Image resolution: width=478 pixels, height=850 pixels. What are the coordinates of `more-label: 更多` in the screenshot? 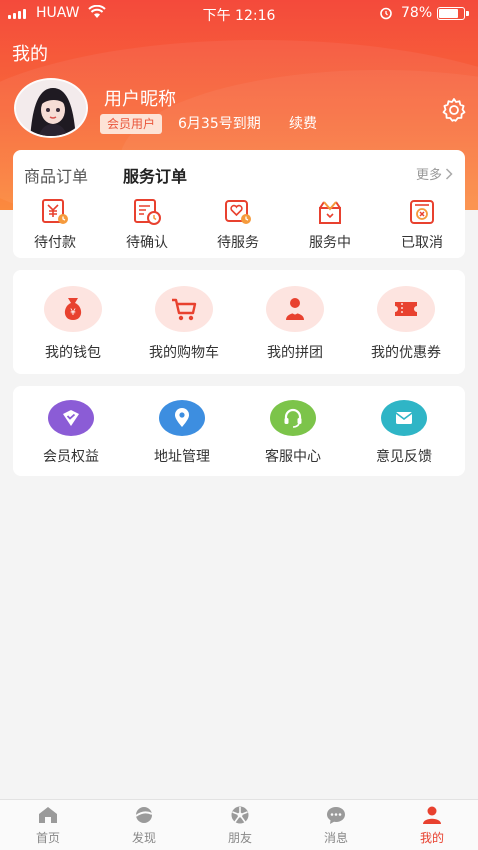 It's located at (428, 175).